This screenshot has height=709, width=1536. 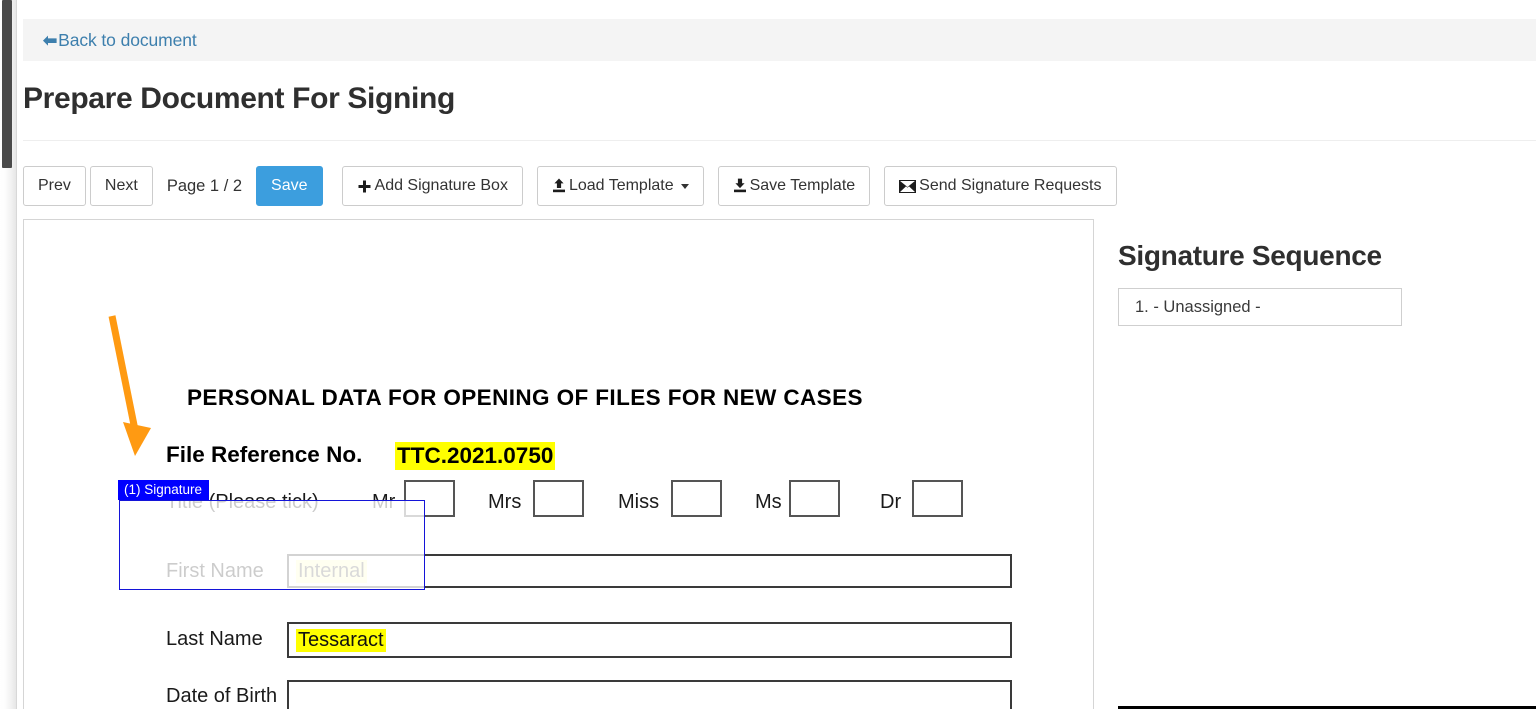 I want to click on send-signature-requests-button: Send Signature Requests, so click(x=1000, y=186).